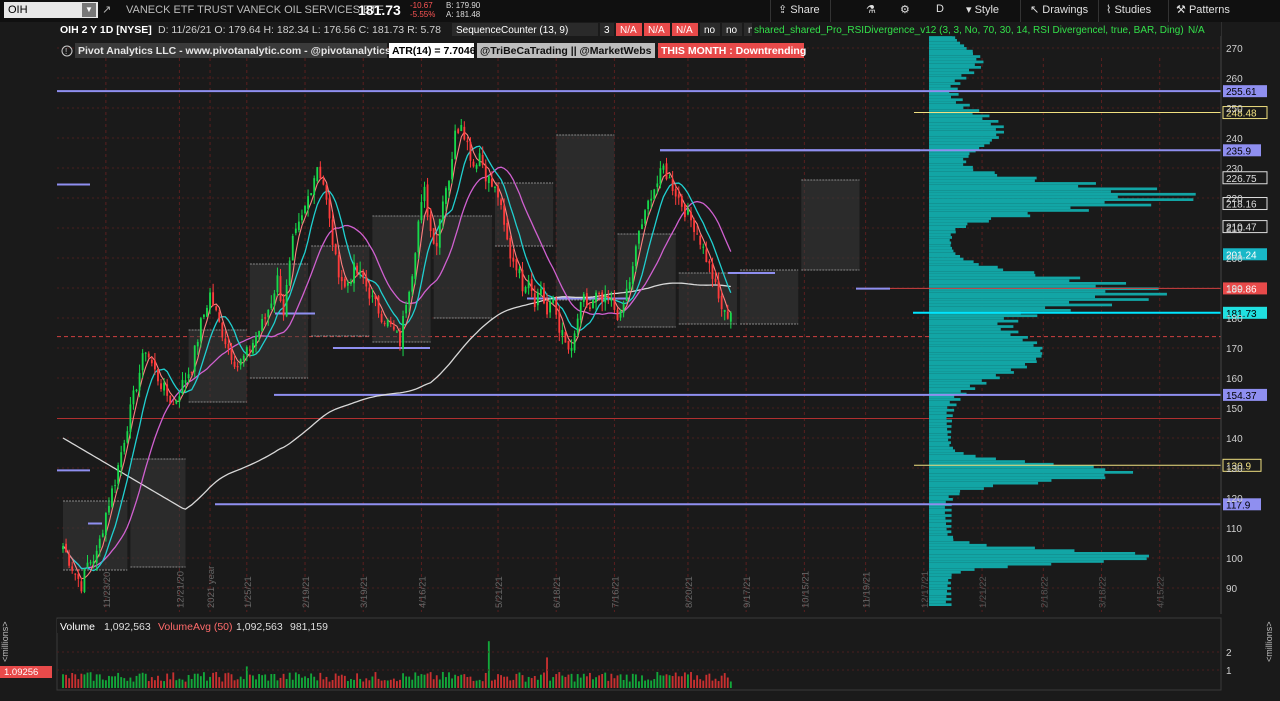 The width and height of the screenshot is (1280, 701). I want to click on patterns-button: ⚒ Patterns, so click(1203, 9).